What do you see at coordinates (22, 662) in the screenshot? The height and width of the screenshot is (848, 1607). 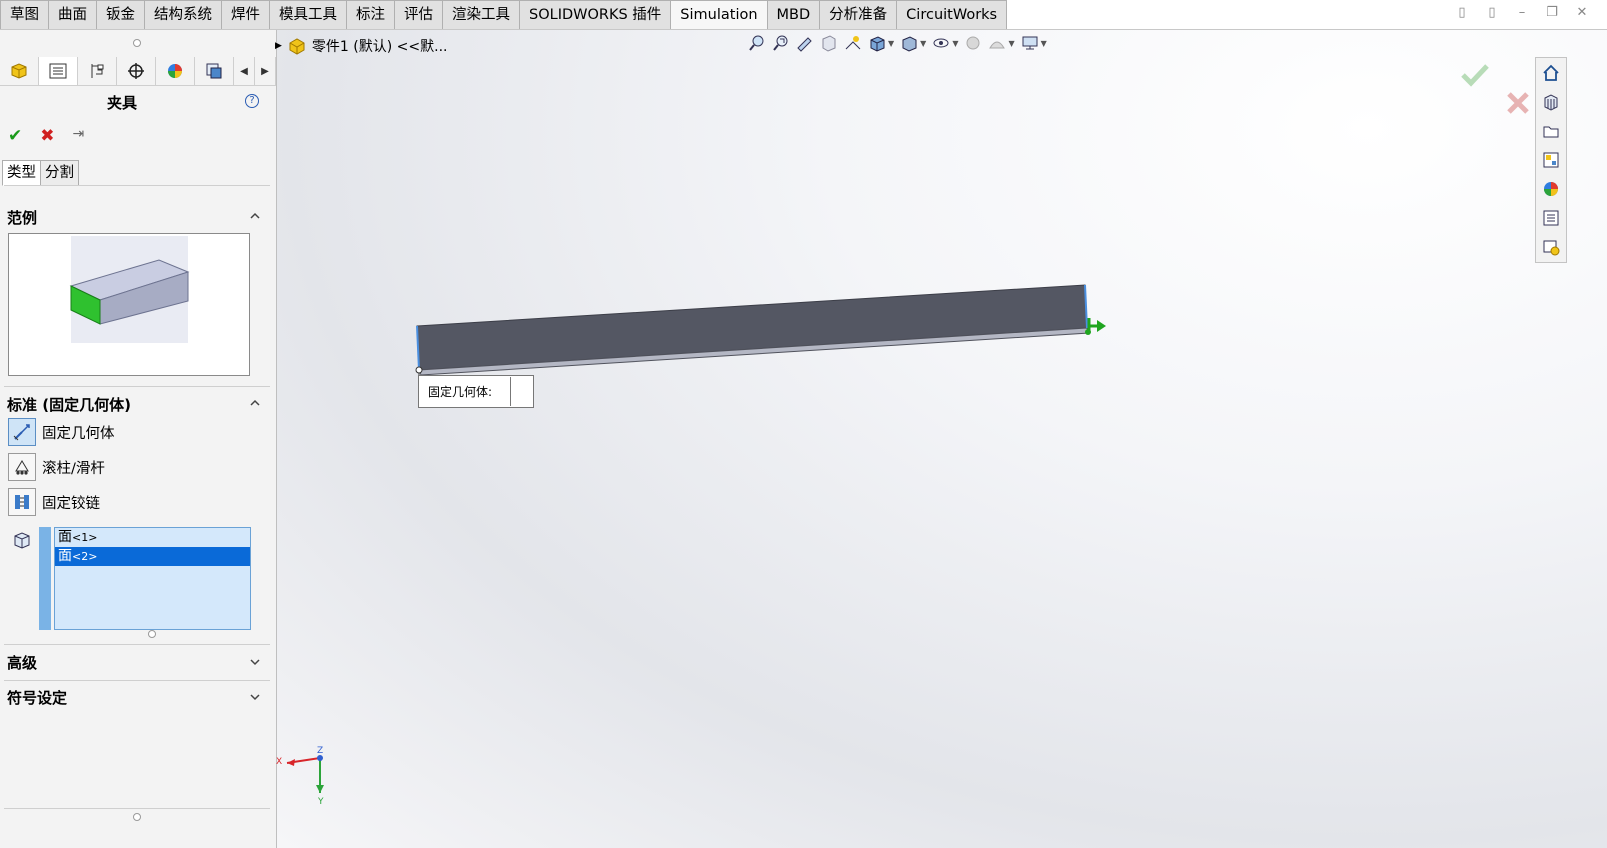 I see `advanced-section-header: 高级` at bounding box center [22, 662].